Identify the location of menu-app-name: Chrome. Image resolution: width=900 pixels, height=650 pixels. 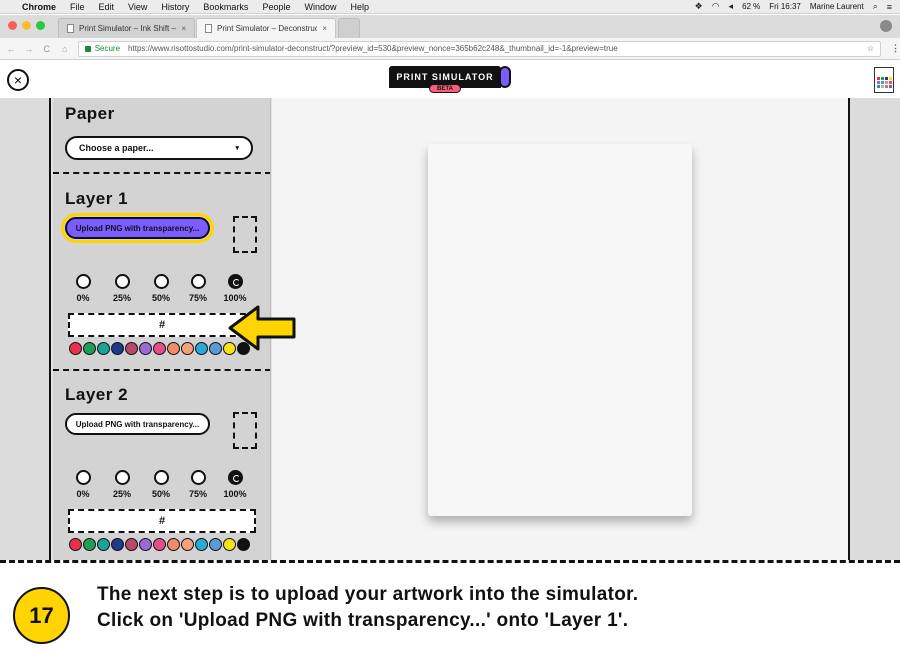
(39, 7).